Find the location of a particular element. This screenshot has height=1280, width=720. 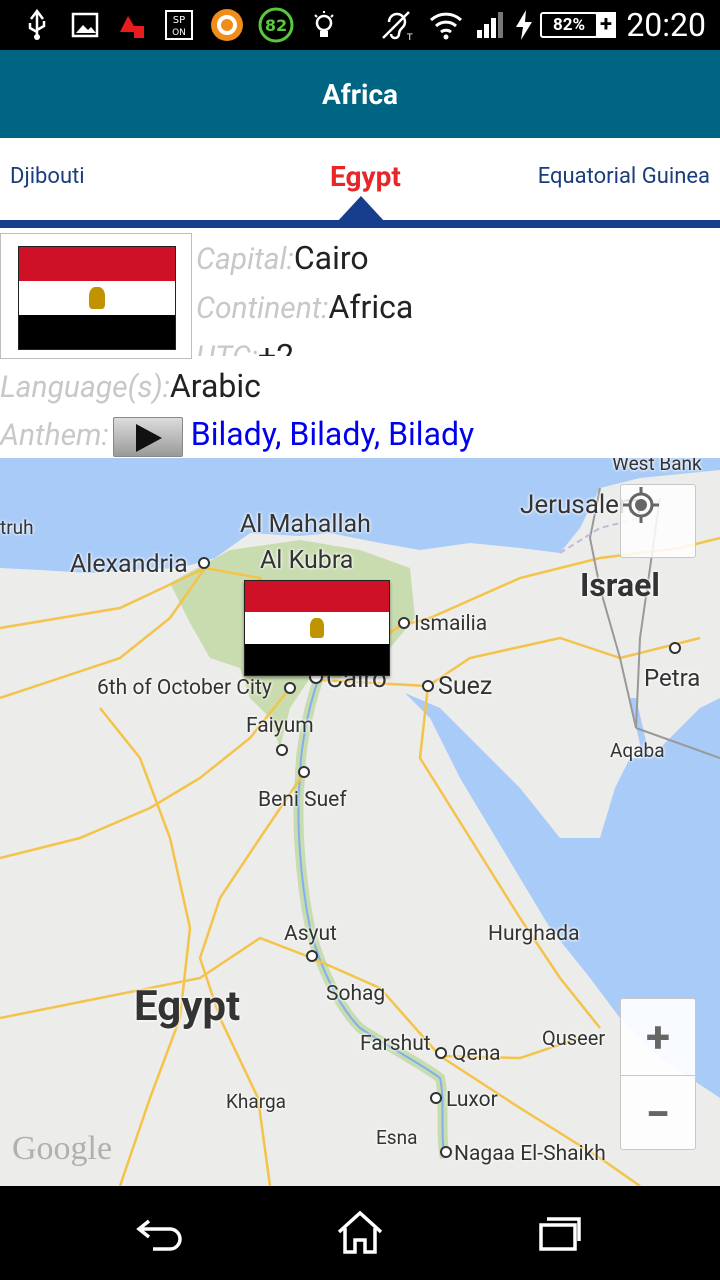

capital-row: Capital:Cairo is located at coordinates (282, 259).